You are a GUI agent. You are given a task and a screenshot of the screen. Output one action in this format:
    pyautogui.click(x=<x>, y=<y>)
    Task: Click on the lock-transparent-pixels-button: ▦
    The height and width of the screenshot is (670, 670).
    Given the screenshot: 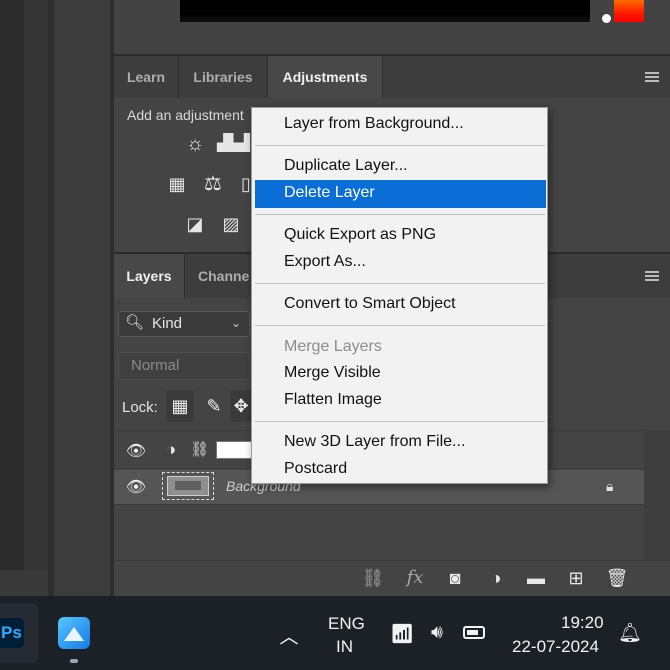 What is the action you would take?
    pyautogui.click(x=180, y=406)
    